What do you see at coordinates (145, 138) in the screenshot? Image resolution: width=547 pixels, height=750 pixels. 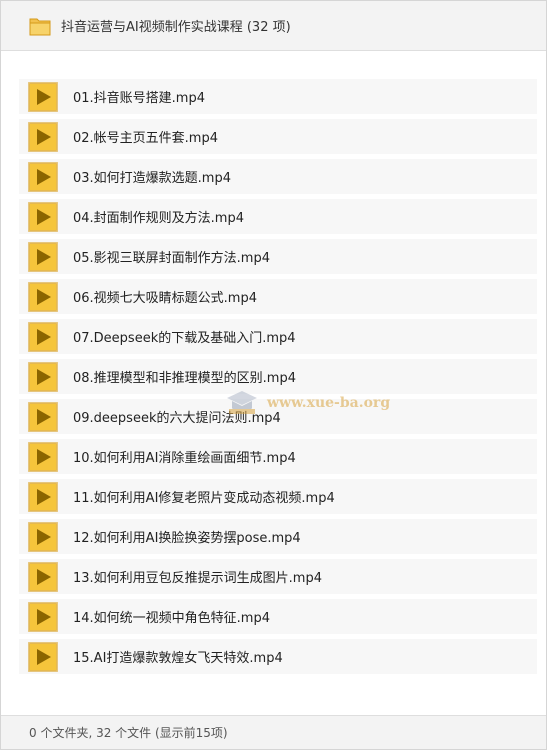 I see `file-name: 02.帐号主页五件套.mp4` at bounding box center [145, 138].